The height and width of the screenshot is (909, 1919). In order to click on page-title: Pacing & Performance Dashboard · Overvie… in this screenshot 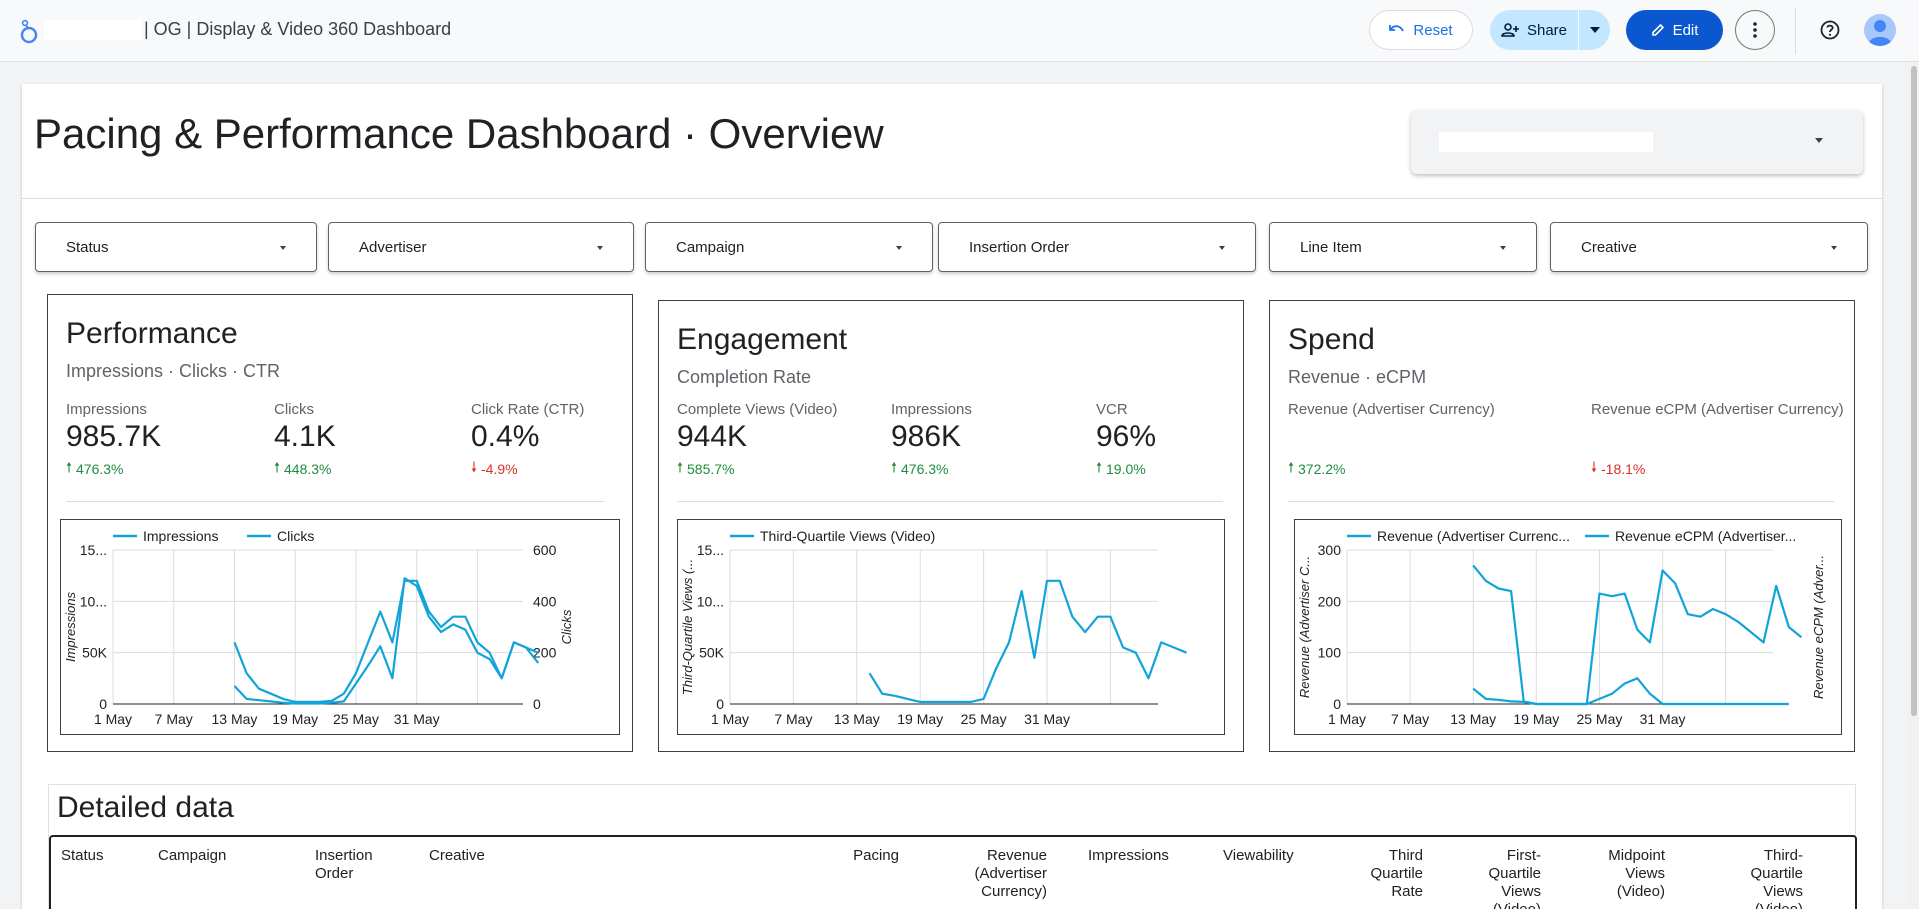, I will do `click(459, 133)`.